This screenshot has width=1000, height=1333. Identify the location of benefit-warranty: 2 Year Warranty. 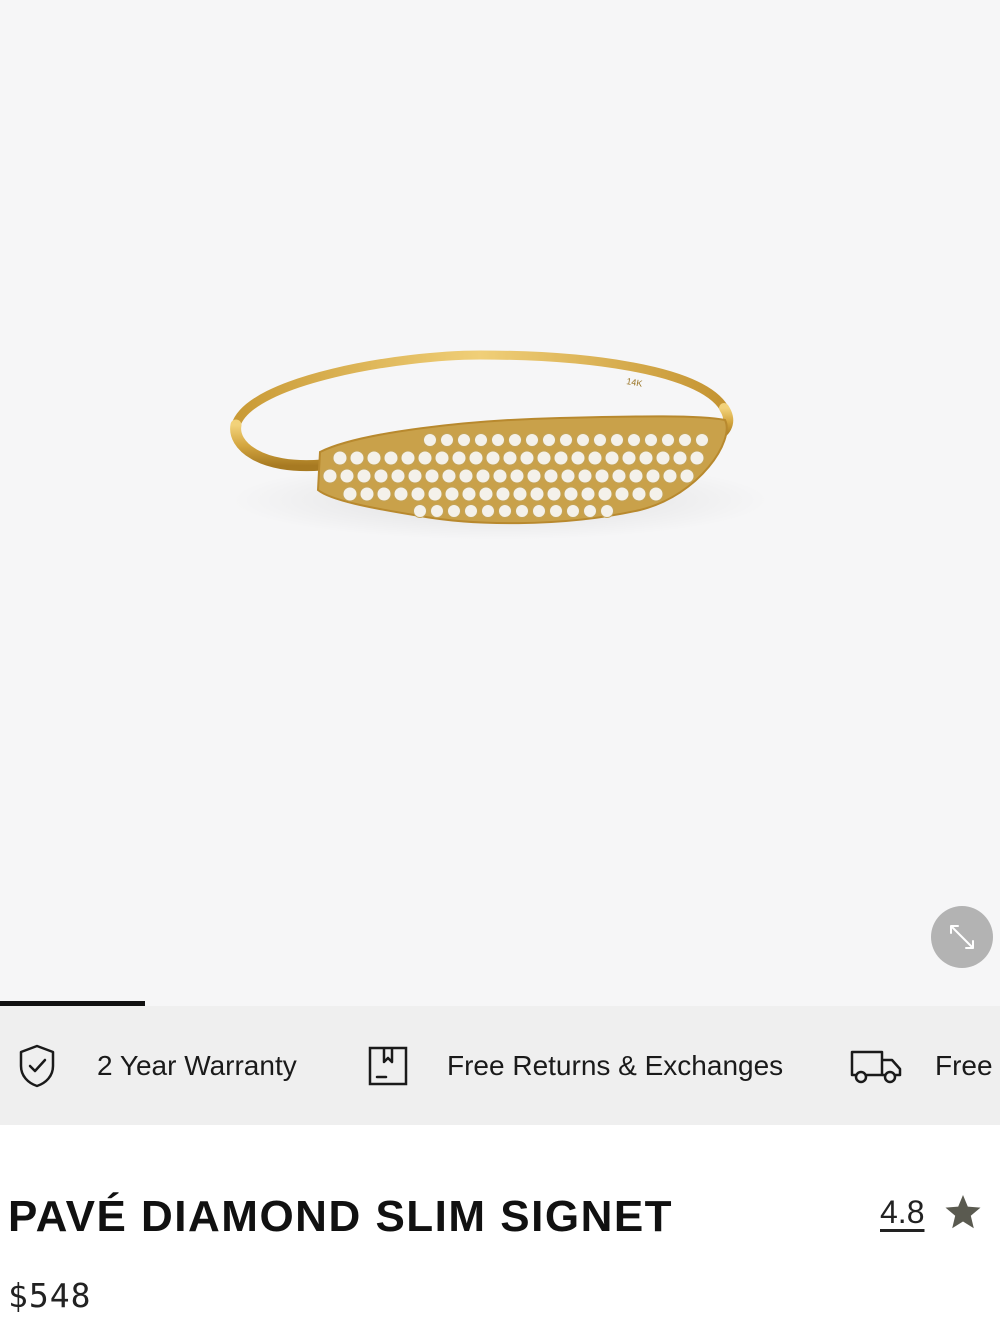
(157, 1065).